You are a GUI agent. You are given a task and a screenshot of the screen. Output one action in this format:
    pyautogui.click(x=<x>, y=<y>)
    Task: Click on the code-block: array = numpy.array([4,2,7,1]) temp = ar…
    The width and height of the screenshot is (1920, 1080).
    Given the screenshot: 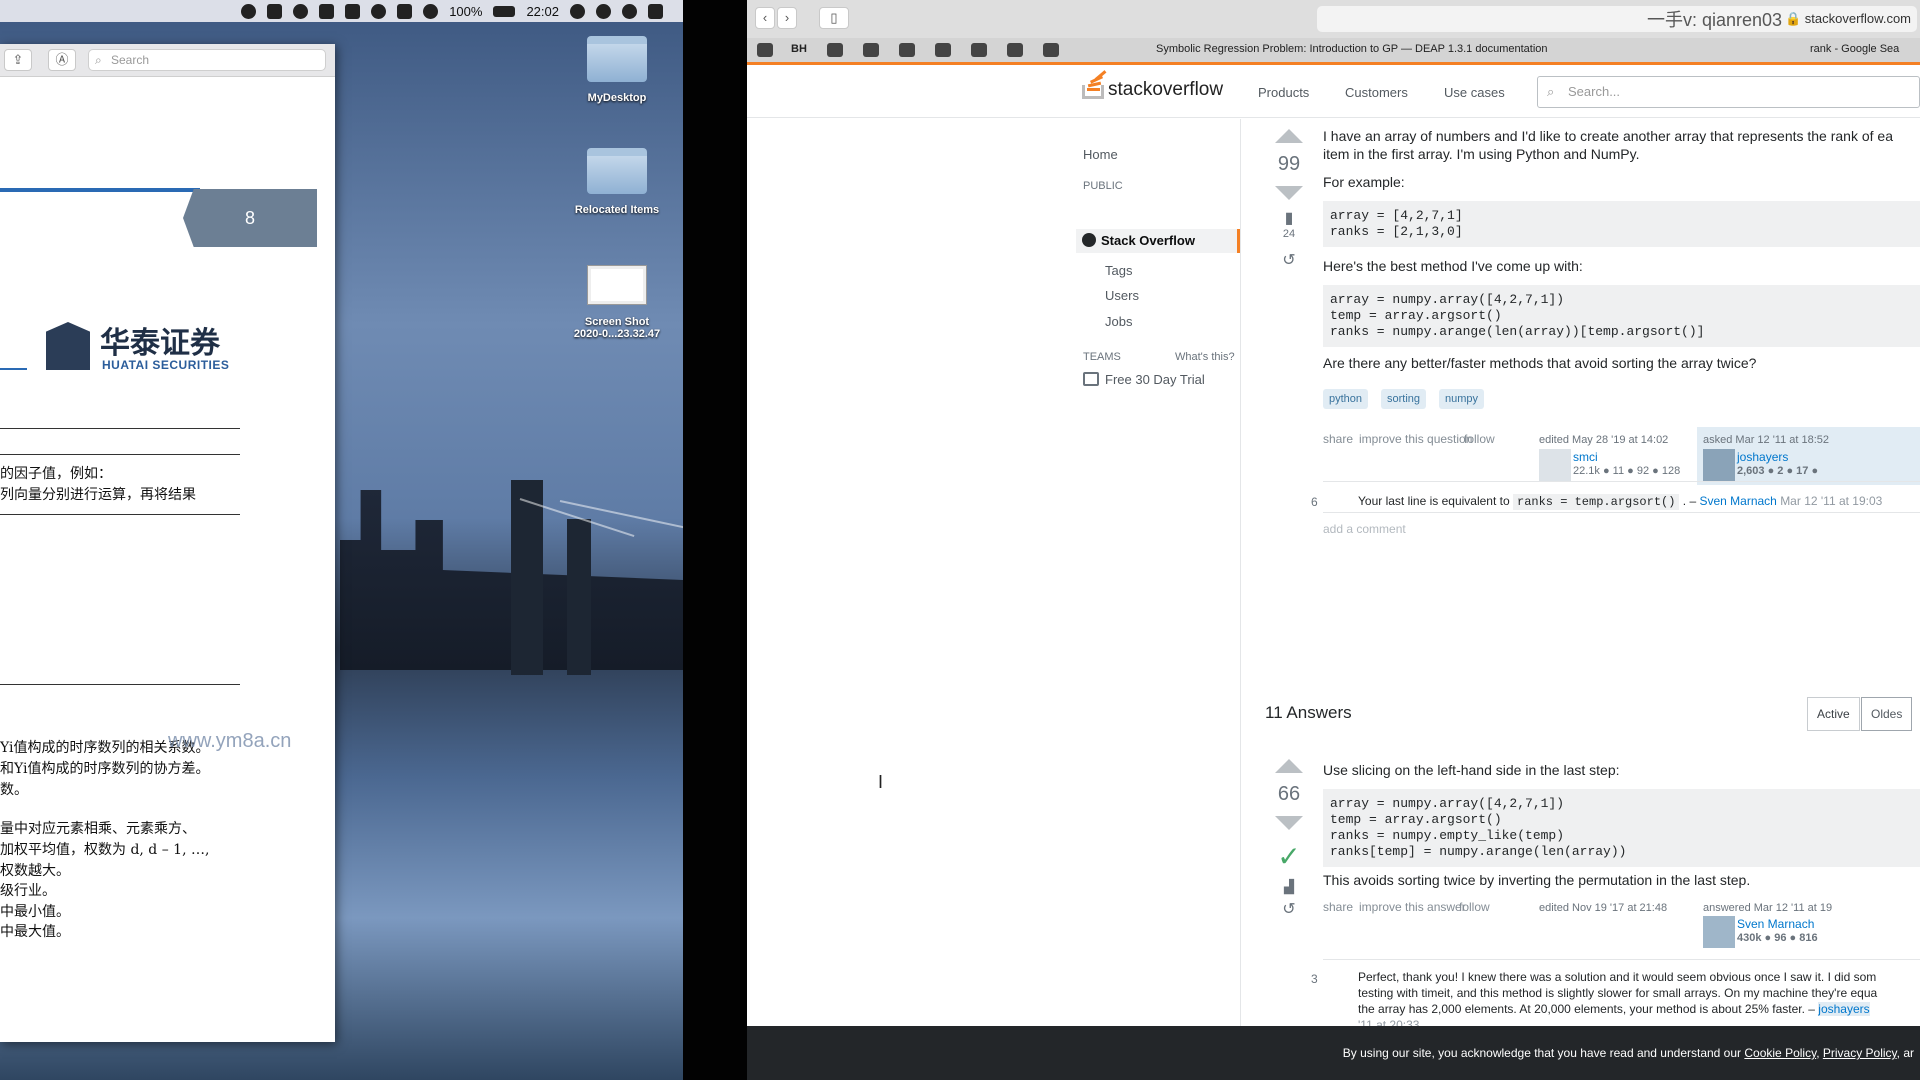 What is the action you would take?
    pyautogui.click(x=1621, y=828)
    